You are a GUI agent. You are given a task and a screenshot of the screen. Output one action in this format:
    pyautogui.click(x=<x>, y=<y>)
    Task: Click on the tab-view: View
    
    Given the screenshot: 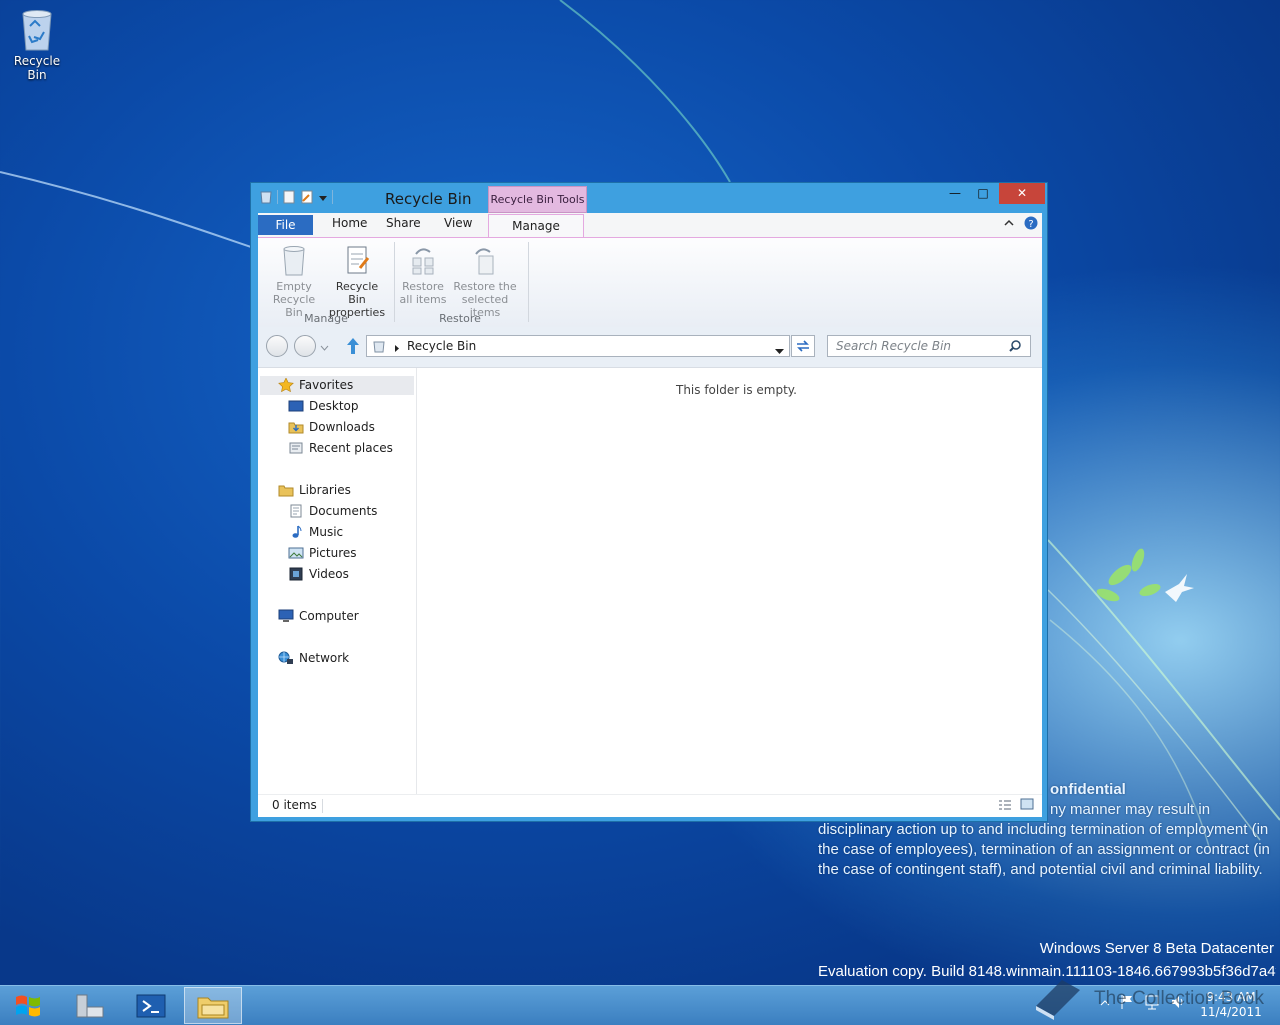 What is the action you would take?
    pyautogui.click(x=458, y=223)
    